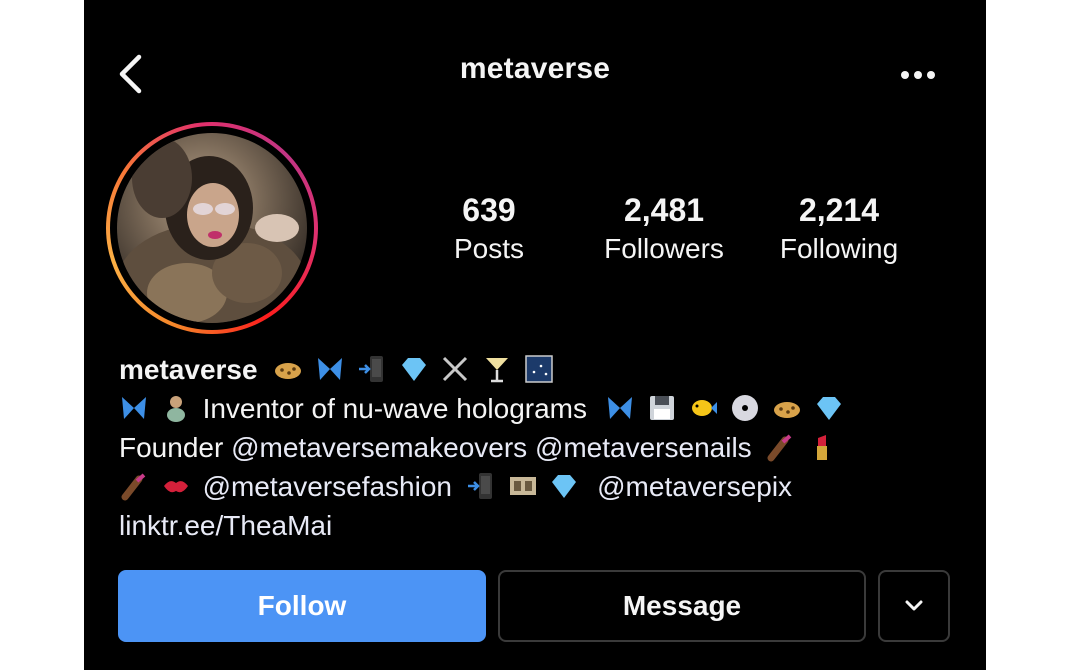 The image size is (1080, 670). What do you see at coordinates (489, 210) in the screenshot?
I see `posts-count: 639` at bounding box center [489, 210].